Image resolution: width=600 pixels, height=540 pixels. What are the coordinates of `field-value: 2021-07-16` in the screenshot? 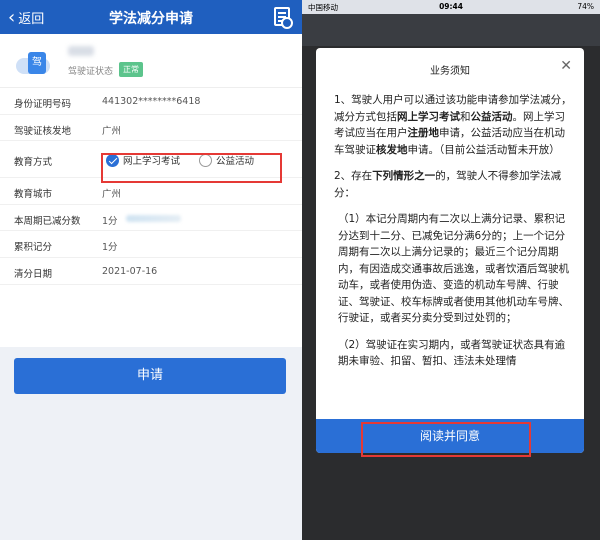 It's located at (130, 271).